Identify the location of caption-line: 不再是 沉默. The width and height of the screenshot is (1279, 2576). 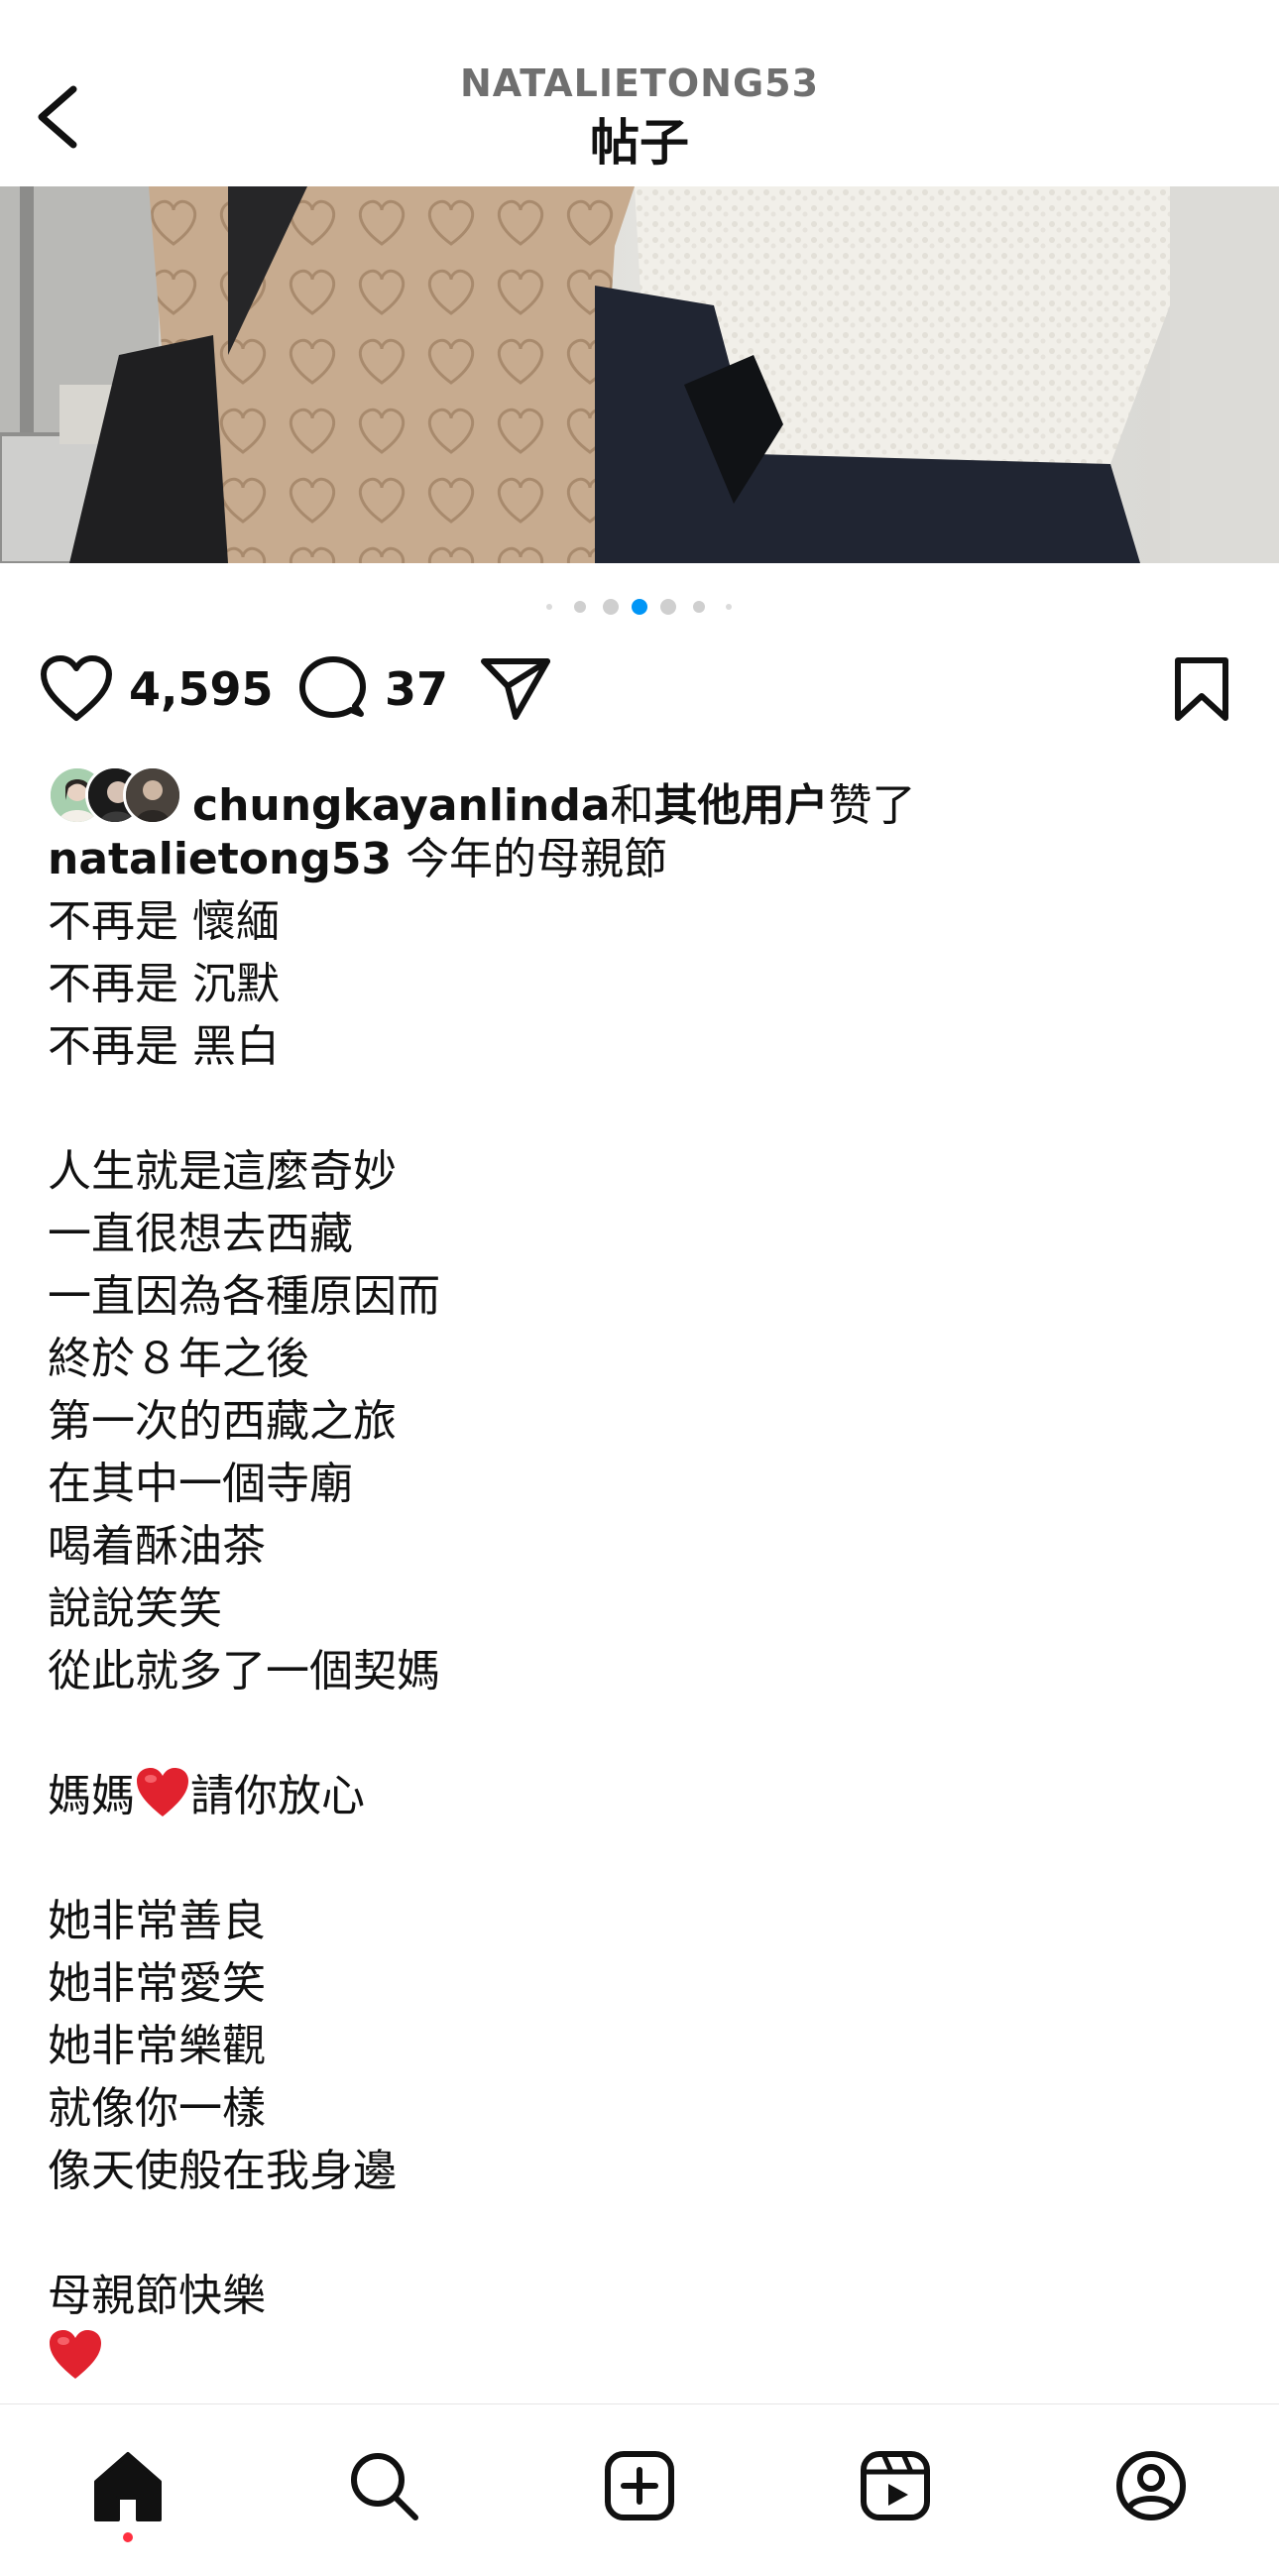
(164, 984).